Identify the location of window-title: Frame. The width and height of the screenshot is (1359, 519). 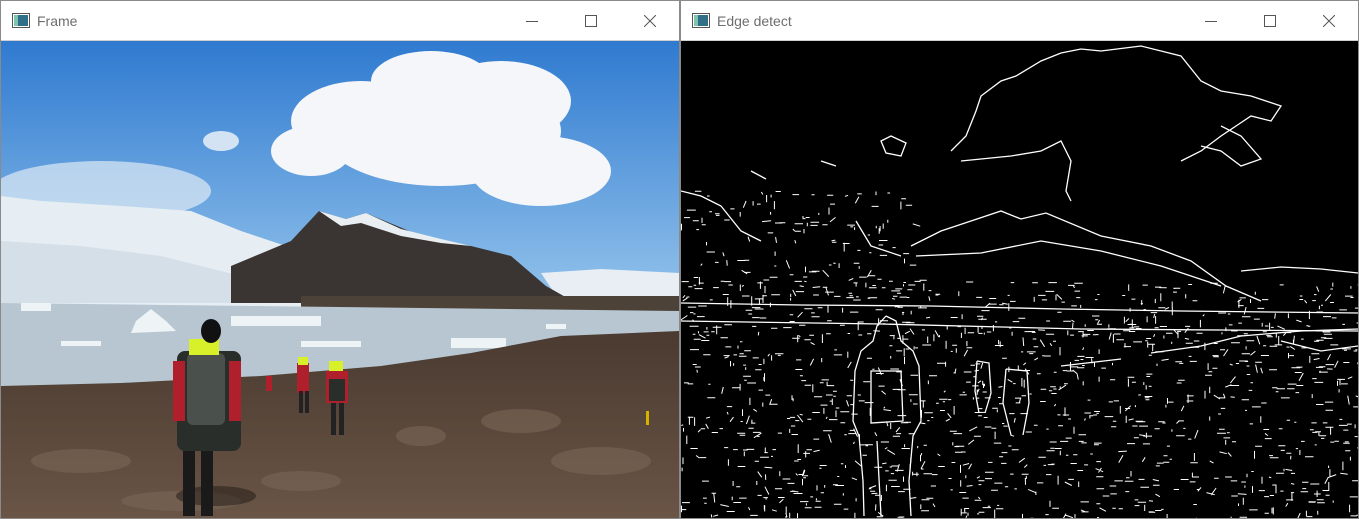
(57, 20).